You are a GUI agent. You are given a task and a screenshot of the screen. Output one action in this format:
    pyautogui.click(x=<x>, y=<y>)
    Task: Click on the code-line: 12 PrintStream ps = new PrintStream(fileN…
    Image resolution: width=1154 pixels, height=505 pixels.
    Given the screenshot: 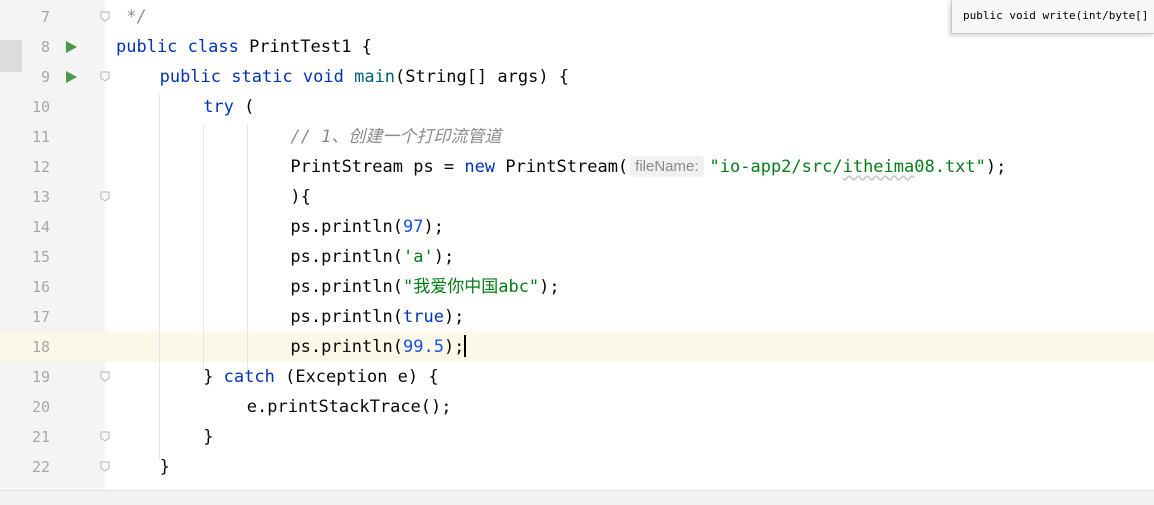 What is the action you would take?
    pyautogui.click(x=577, y=167)
    